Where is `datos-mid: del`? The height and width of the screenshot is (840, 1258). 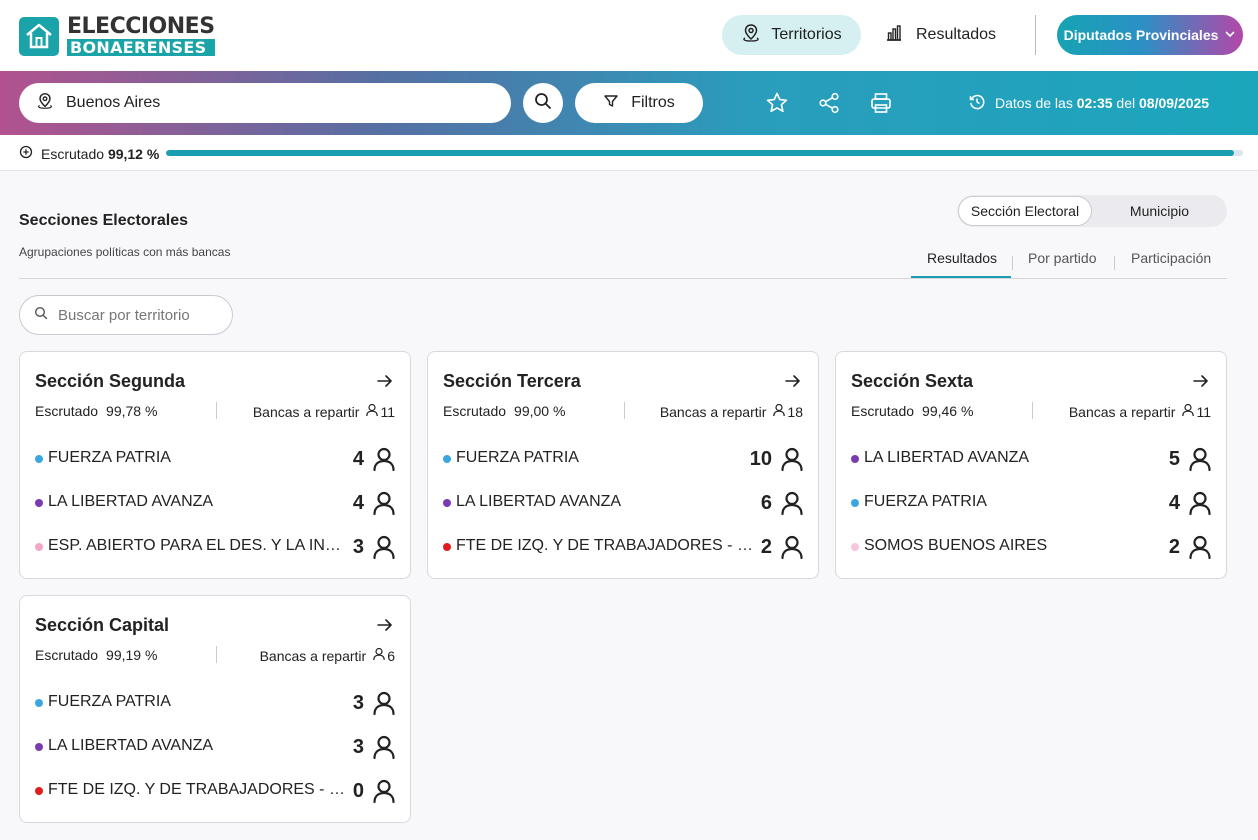 datos-mid: del is located at coordinates (1126, 103).